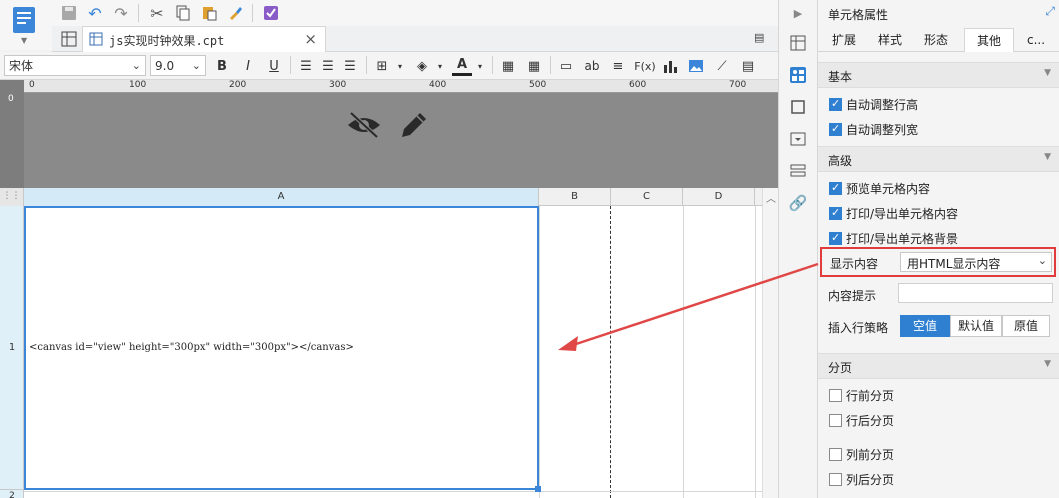  Describe the element at coordinates (75, 65) in the screenshot. I see `font-name-select: 宋体 ⌄` at that location.